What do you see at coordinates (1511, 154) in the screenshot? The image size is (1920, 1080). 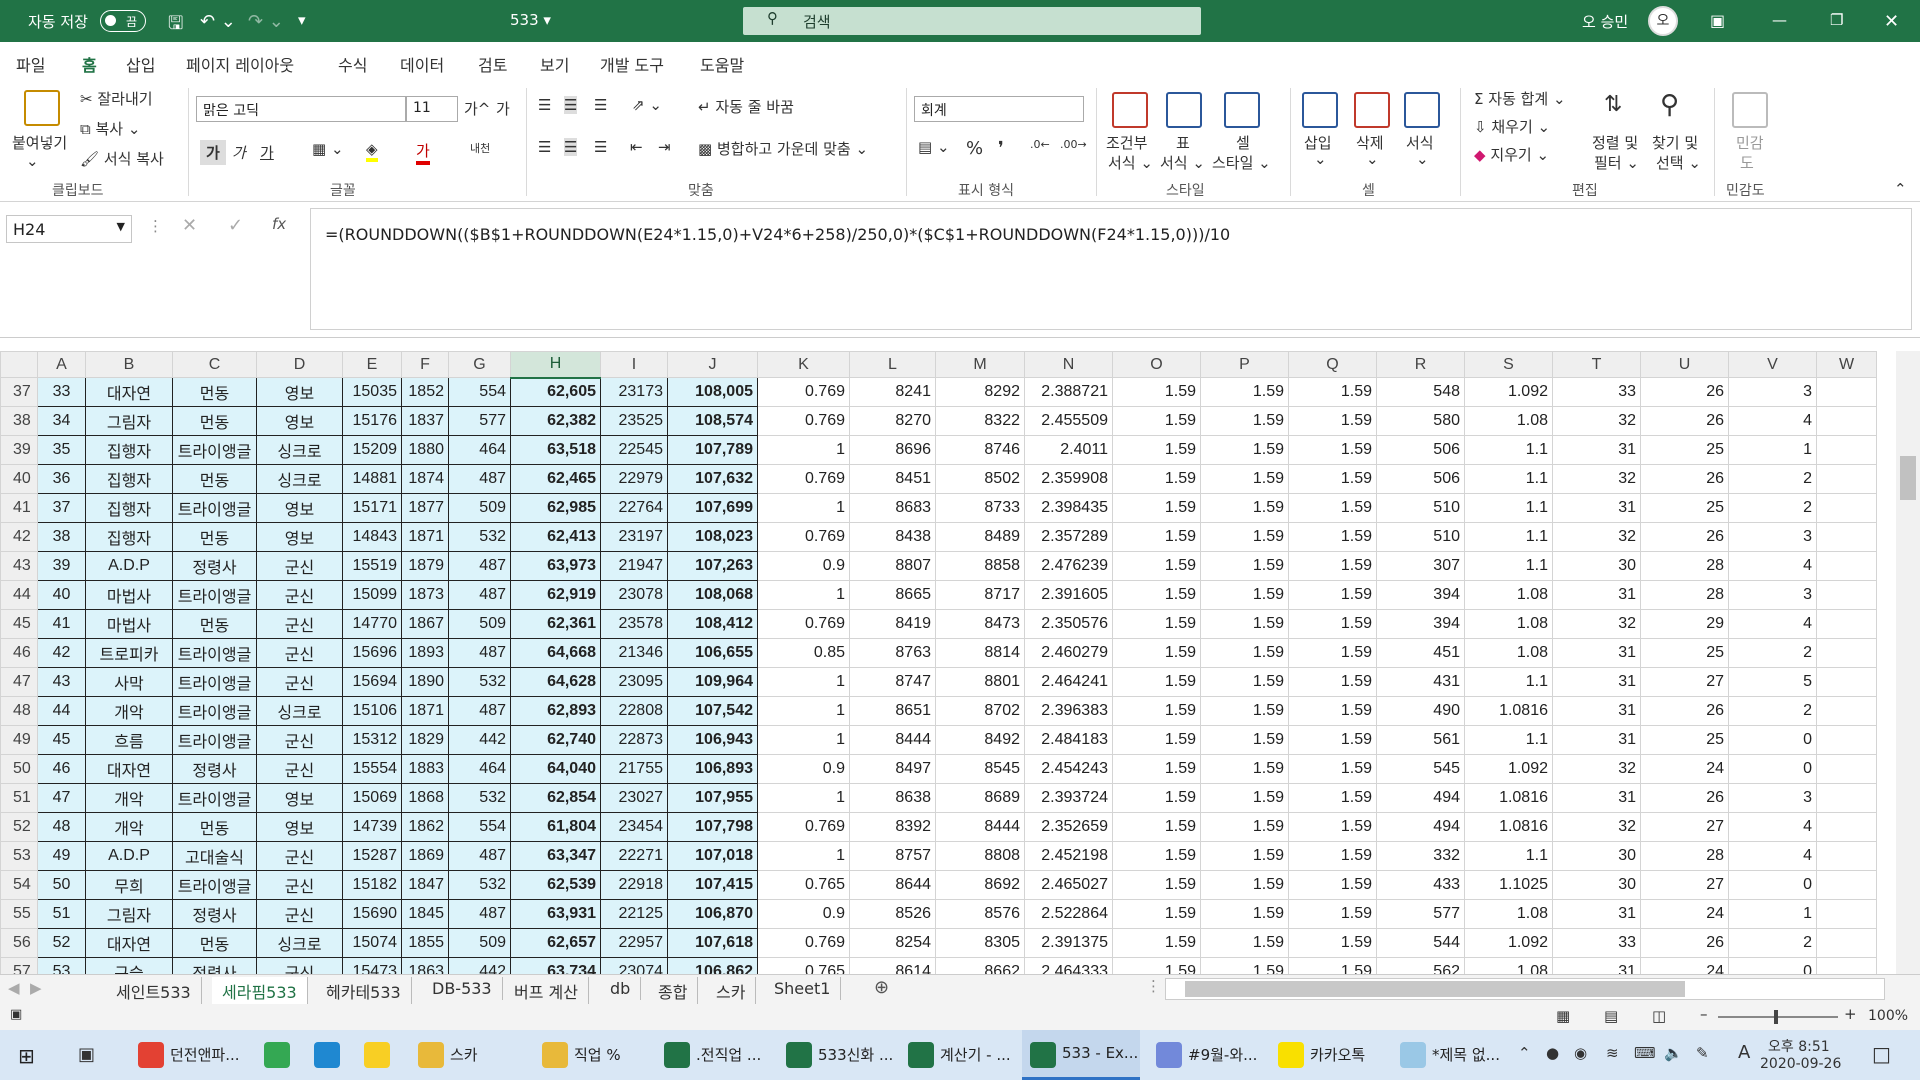 I see `clear-button: ◆ 지우기 ⌄` at bounding box center [1511, 154].